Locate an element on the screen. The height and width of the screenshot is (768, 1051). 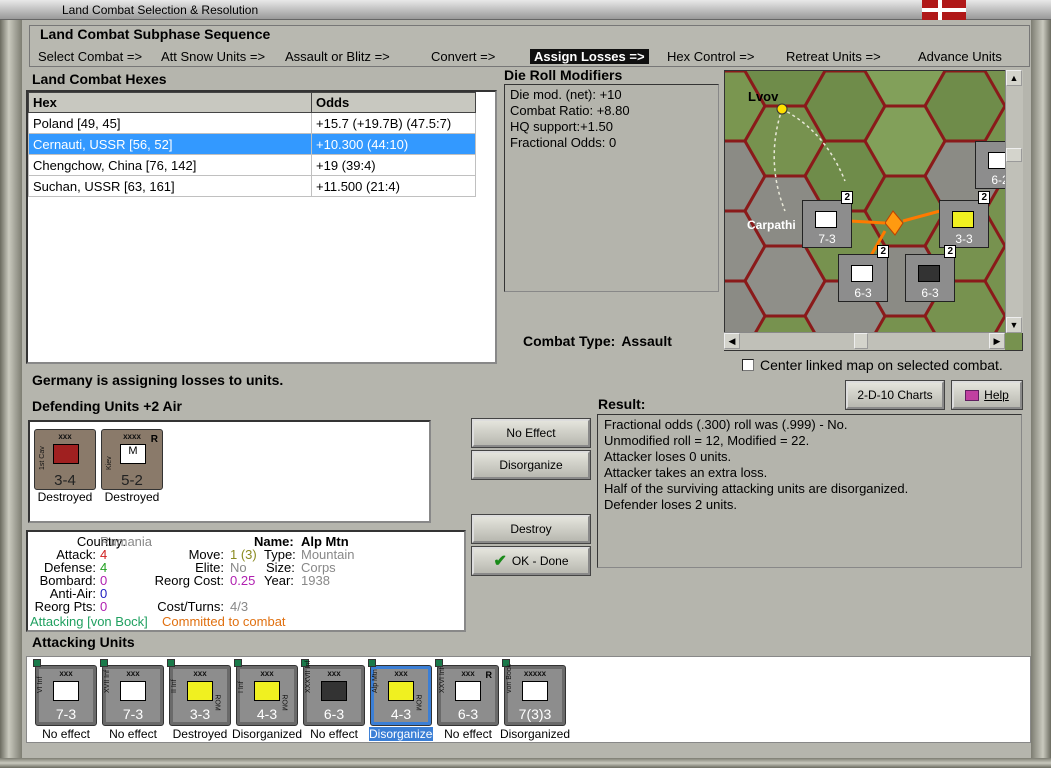
map-horizontal-scrollbar: ◀ ▶ is located at coordinates (864, 341).